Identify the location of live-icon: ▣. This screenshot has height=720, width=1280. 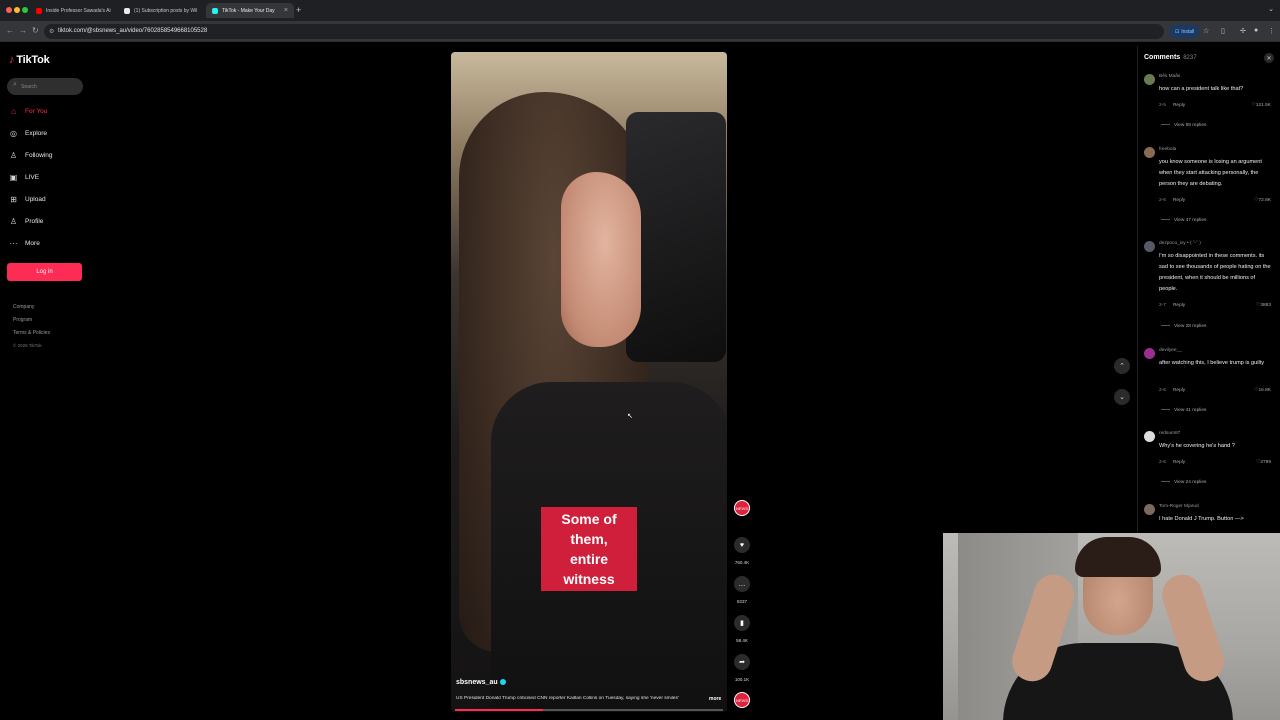
(13, 177).